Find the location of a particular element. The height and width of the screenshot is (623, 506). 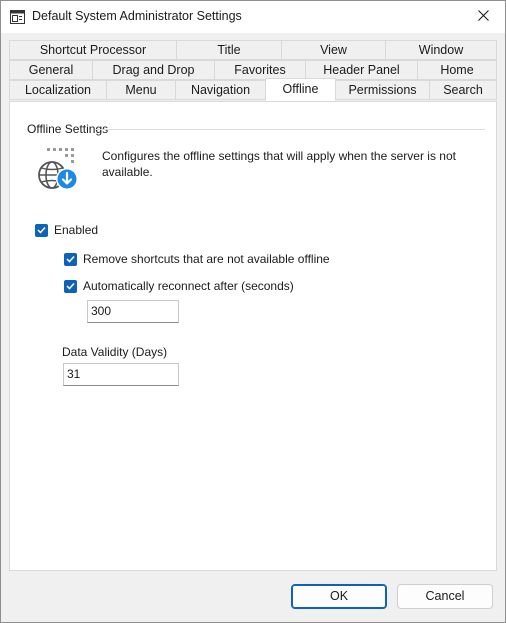

data-validity-label: Data Validity (Days) is located at coordinates (115, 352).